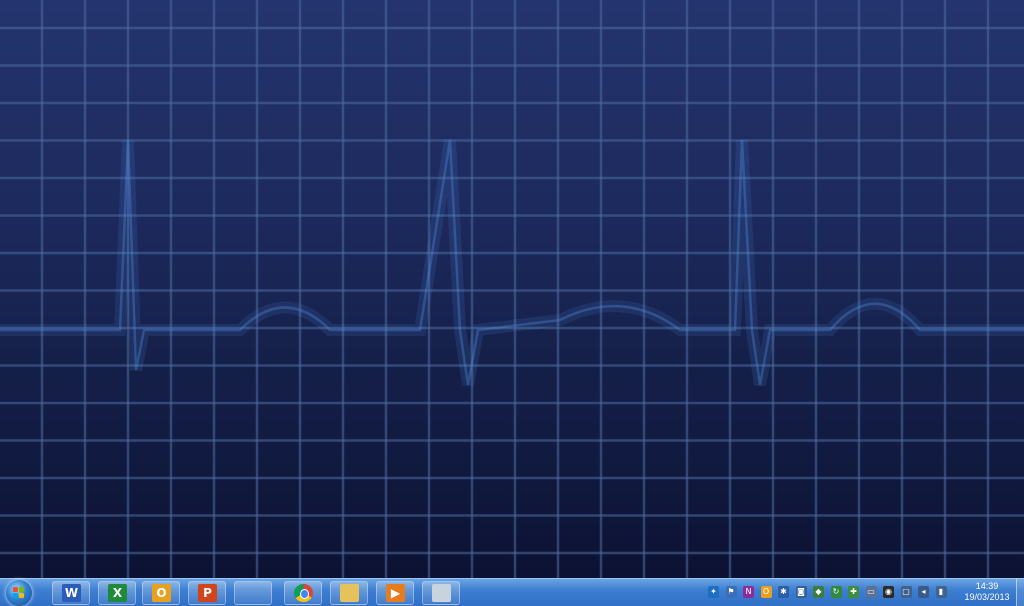 Image resolution: width=1024 pixels, height=606 pixels. I want to click on media-player-icon: ▶, so click(395, 593).